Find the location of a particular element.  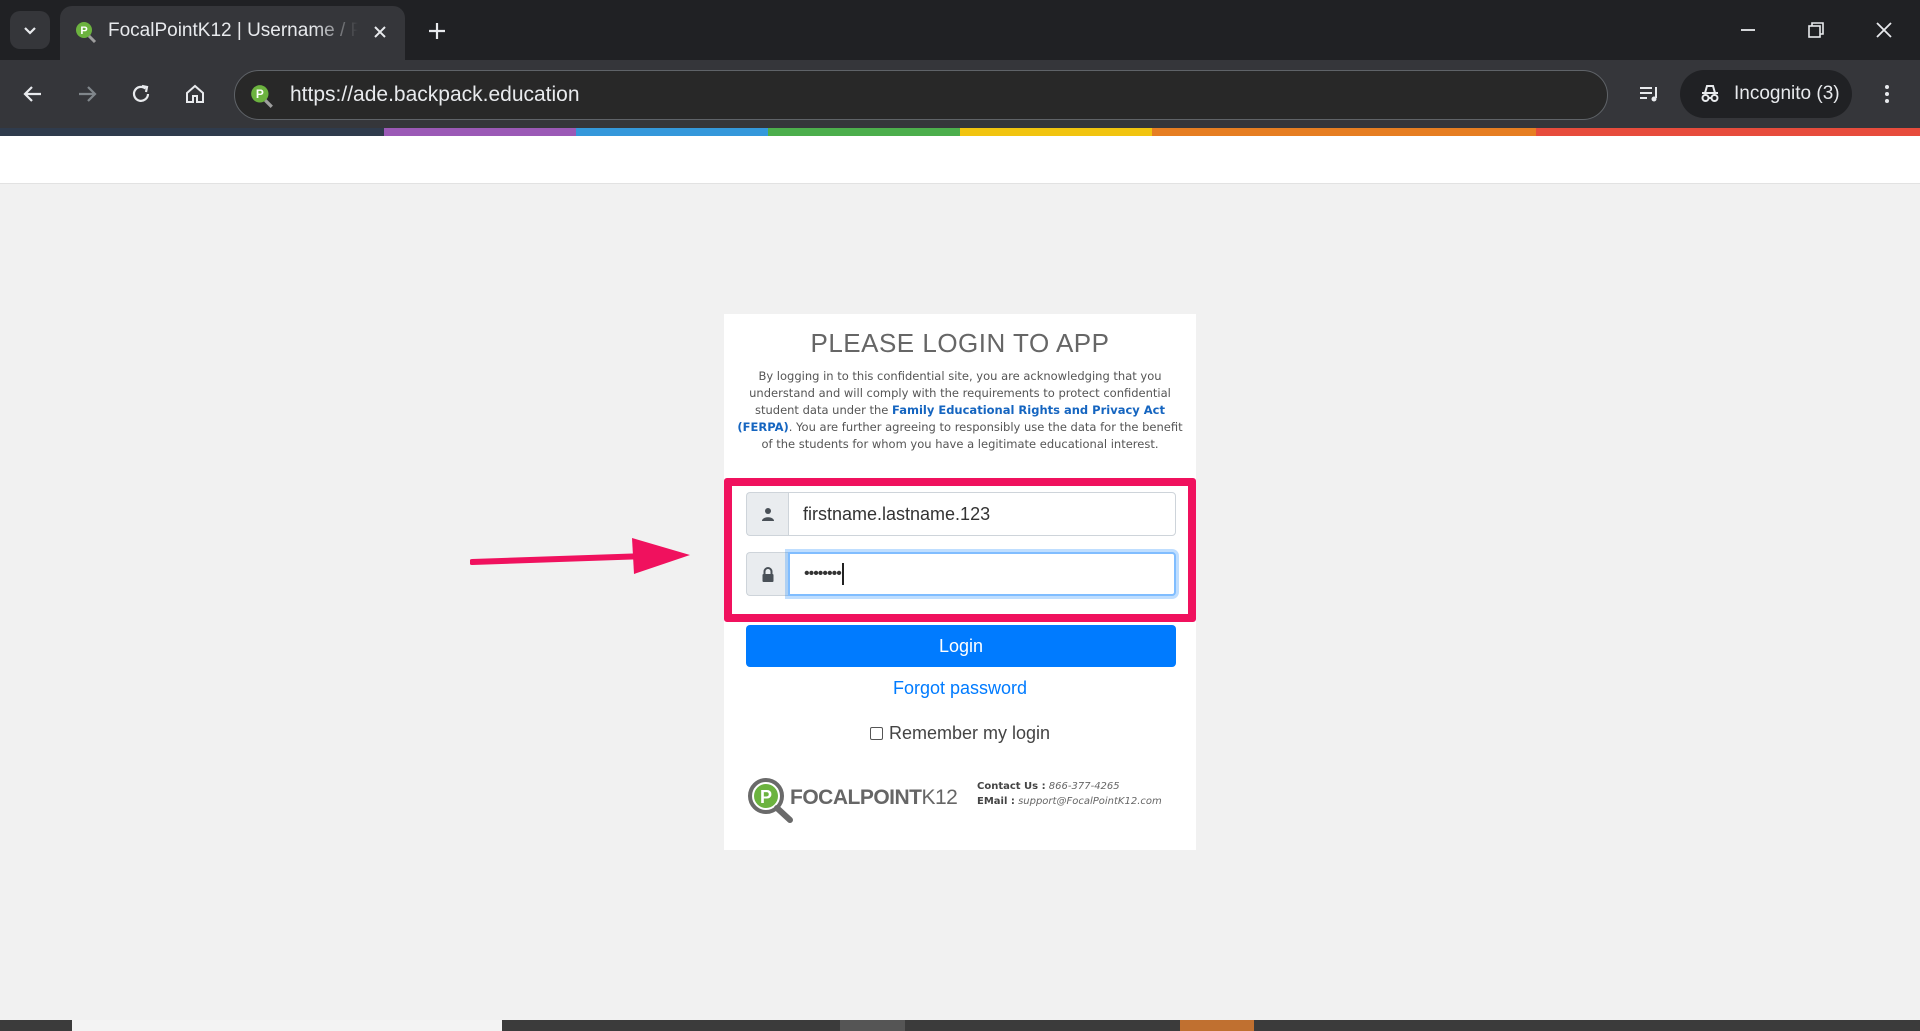

site-info-icon: P is located at coordinates (262, 96).